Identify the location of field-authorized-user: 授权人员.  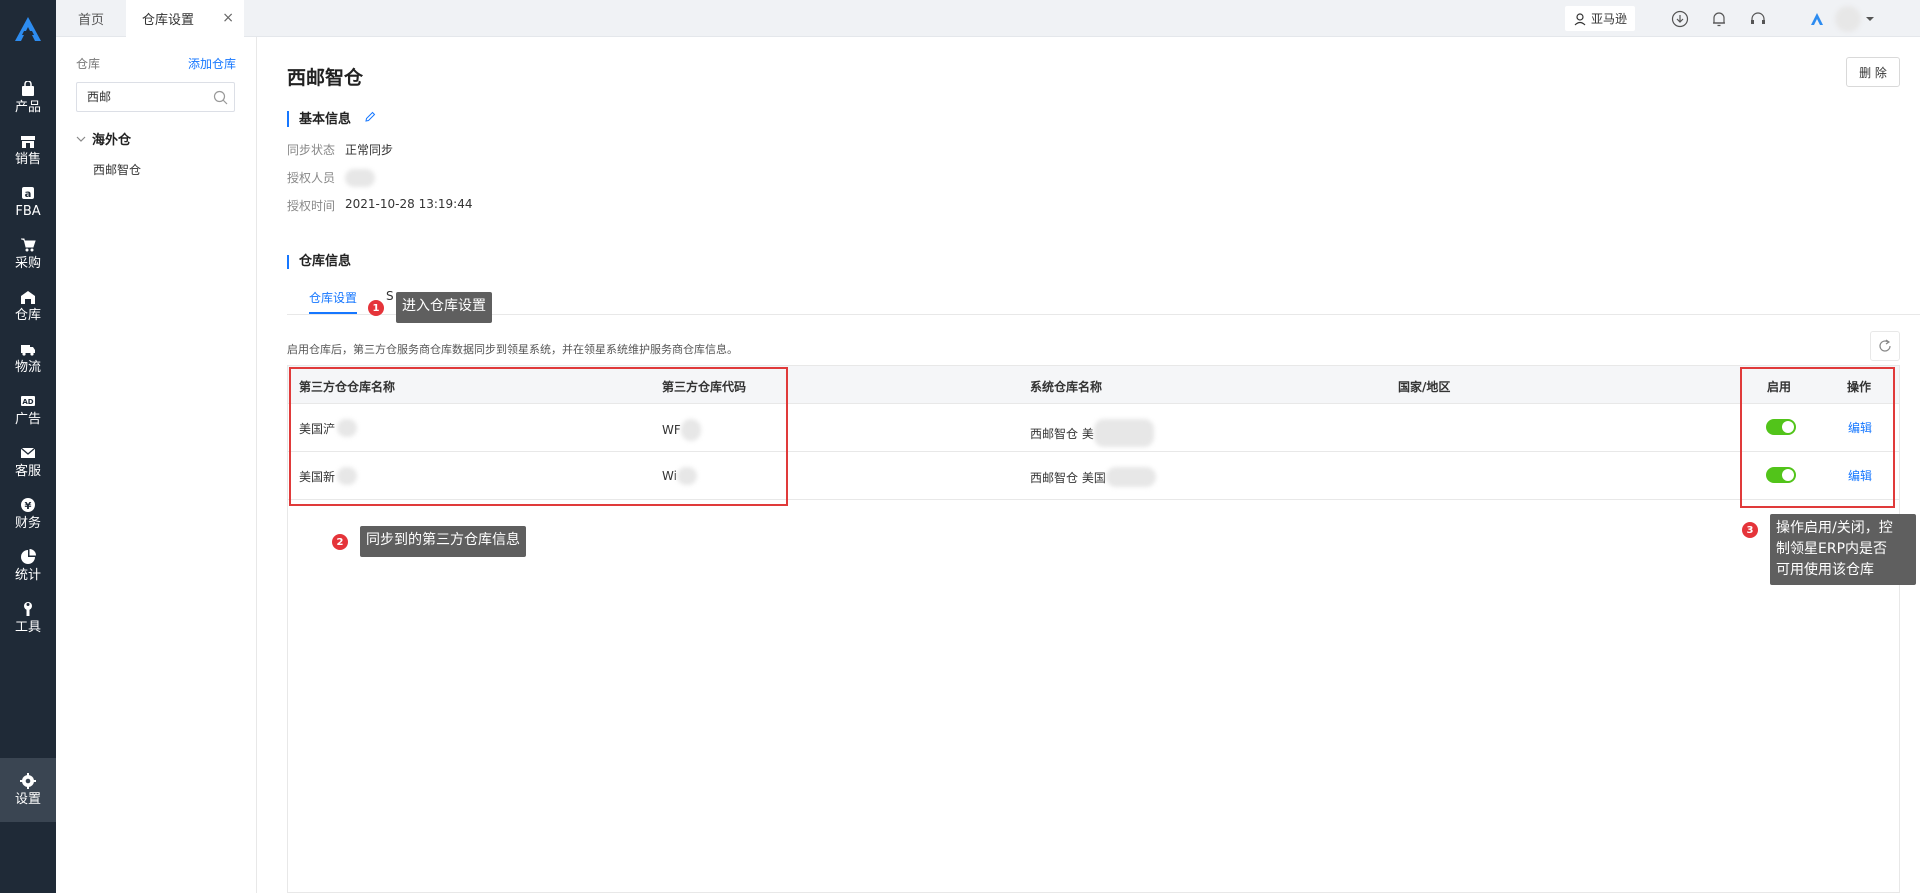
(331, 178).